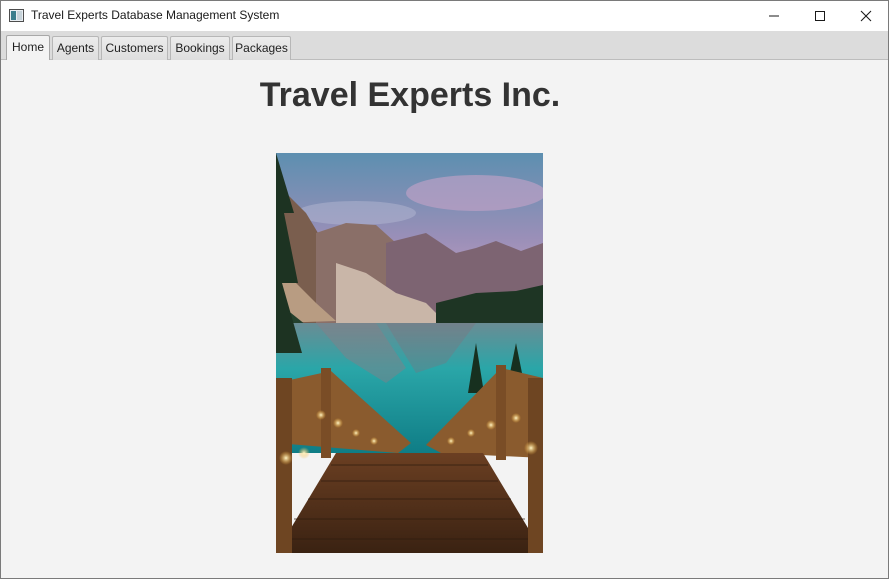  What do you see at coordinates (75, 48) in the screenshot?
I see `tab-agents: Agents` at bounding box center [75, 48].